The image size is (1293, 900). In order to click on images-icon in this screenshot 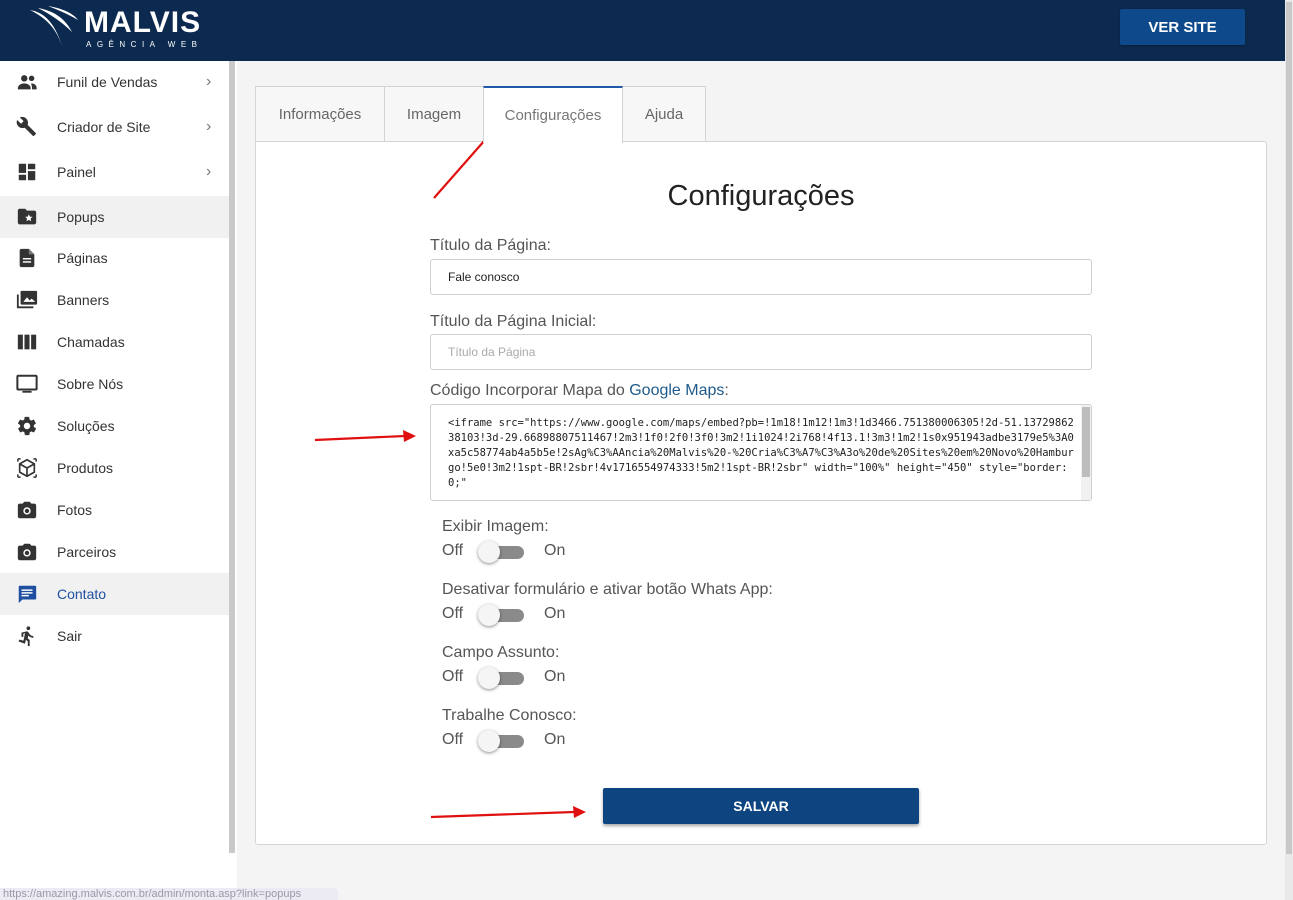, I will do `click(27, 300)`.